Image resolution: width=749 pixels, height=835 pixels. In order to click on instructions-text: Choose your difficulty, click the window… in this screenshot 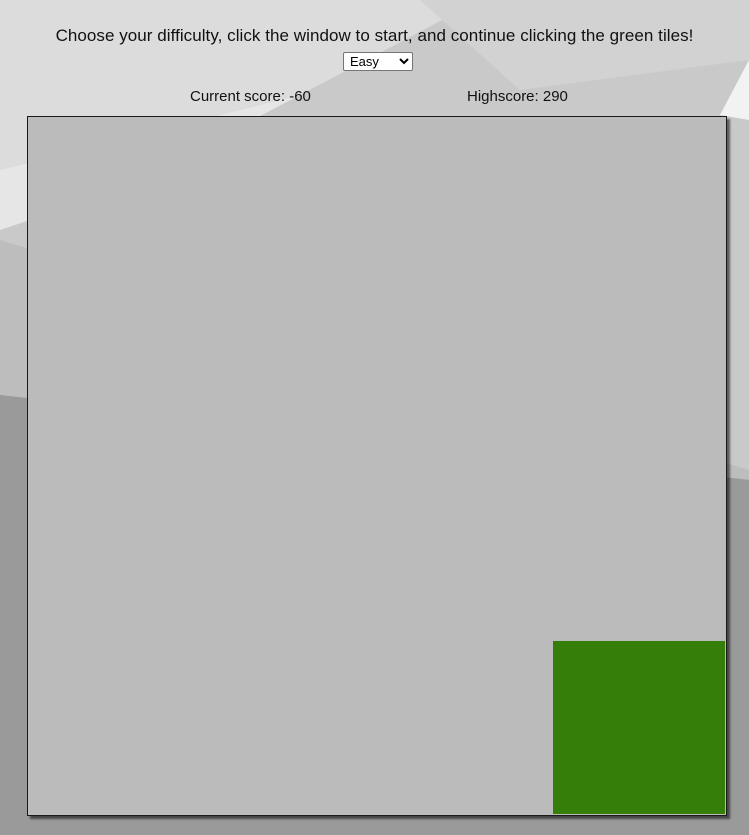, I will do `click(374, 35)`.